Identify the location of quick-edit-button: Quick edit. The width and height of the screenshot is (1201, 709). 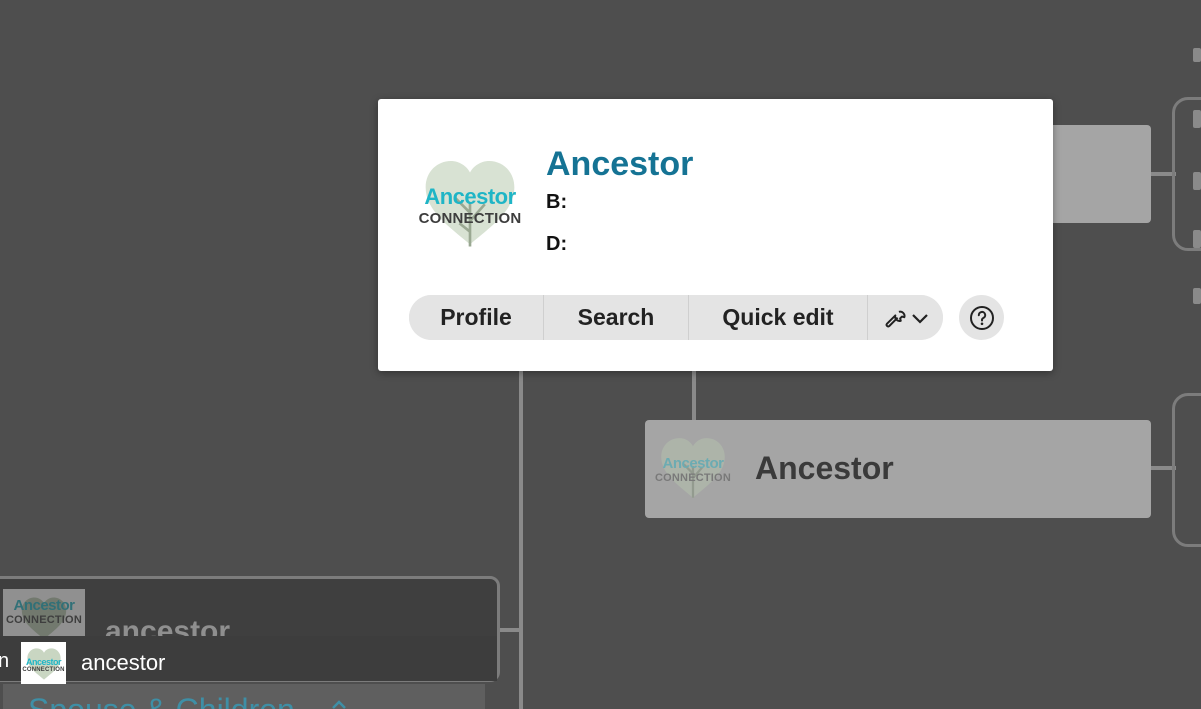
(778, 317).